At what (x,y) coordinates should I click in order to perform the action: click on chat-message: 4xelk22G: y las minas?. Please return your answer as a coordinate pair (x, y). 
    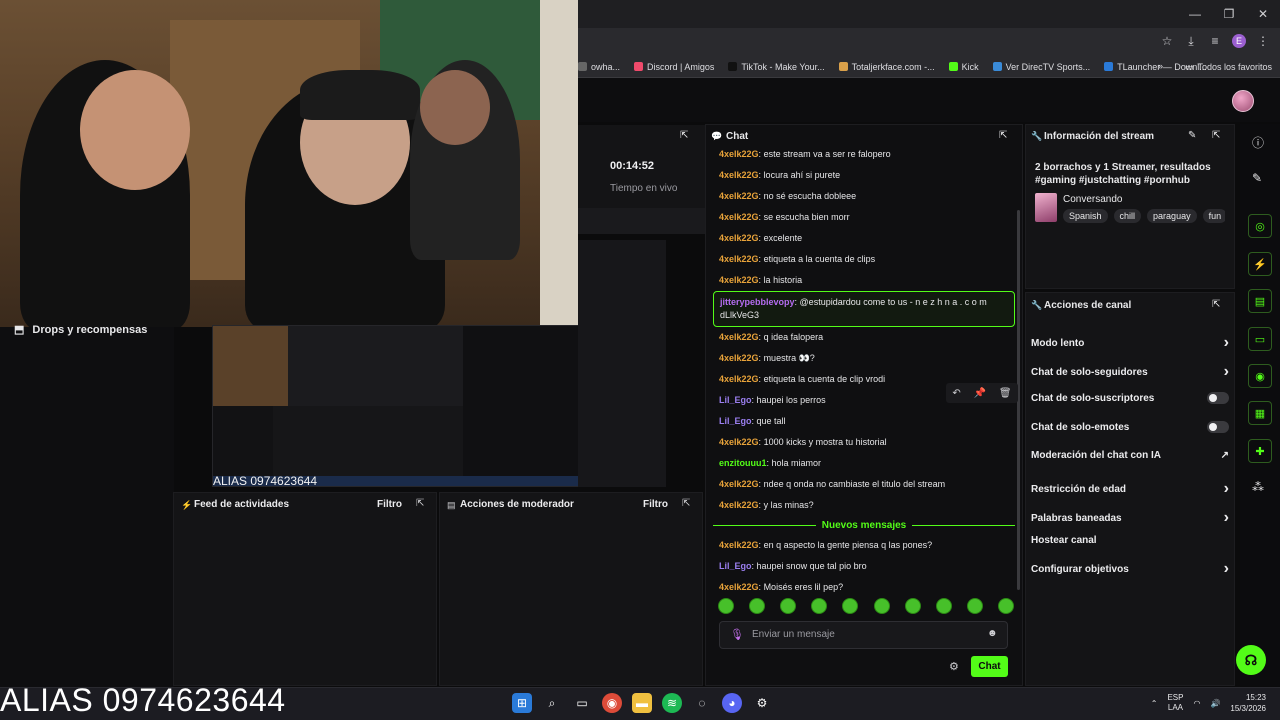
    Looking at the image, I should click on (864, 505).